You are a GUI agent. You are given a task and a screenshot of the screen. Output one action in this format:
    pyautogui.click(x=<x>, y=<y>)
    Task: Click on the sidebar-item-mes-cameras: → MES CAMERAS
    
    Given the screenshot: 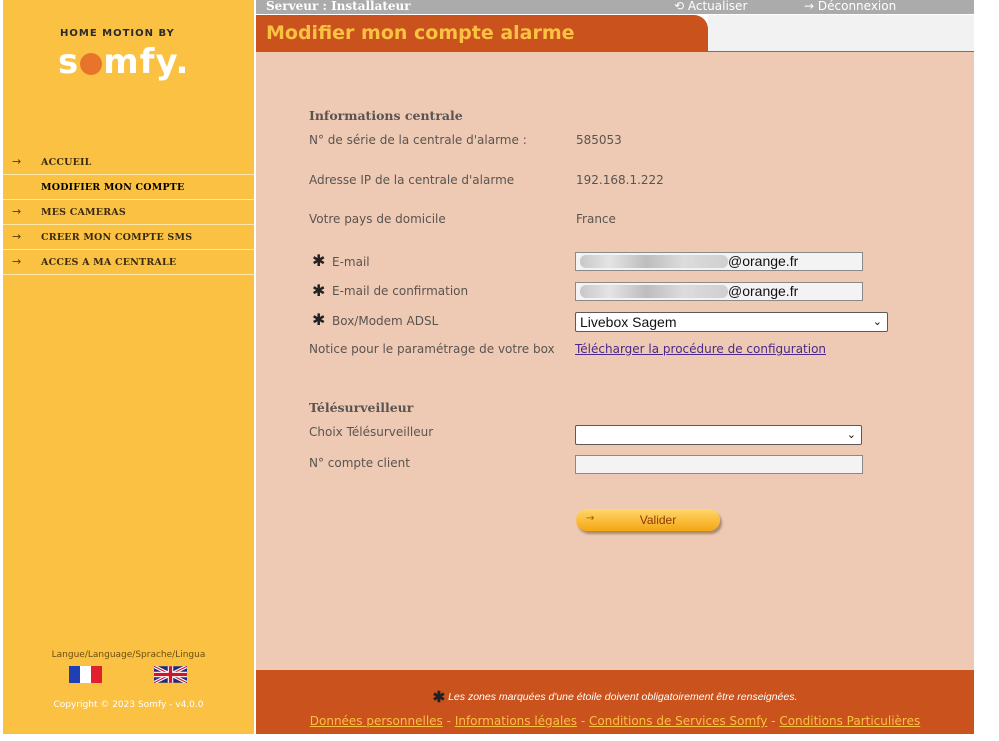 What is the action you would take?
    pyautogui.click(x=128, y=212)
    